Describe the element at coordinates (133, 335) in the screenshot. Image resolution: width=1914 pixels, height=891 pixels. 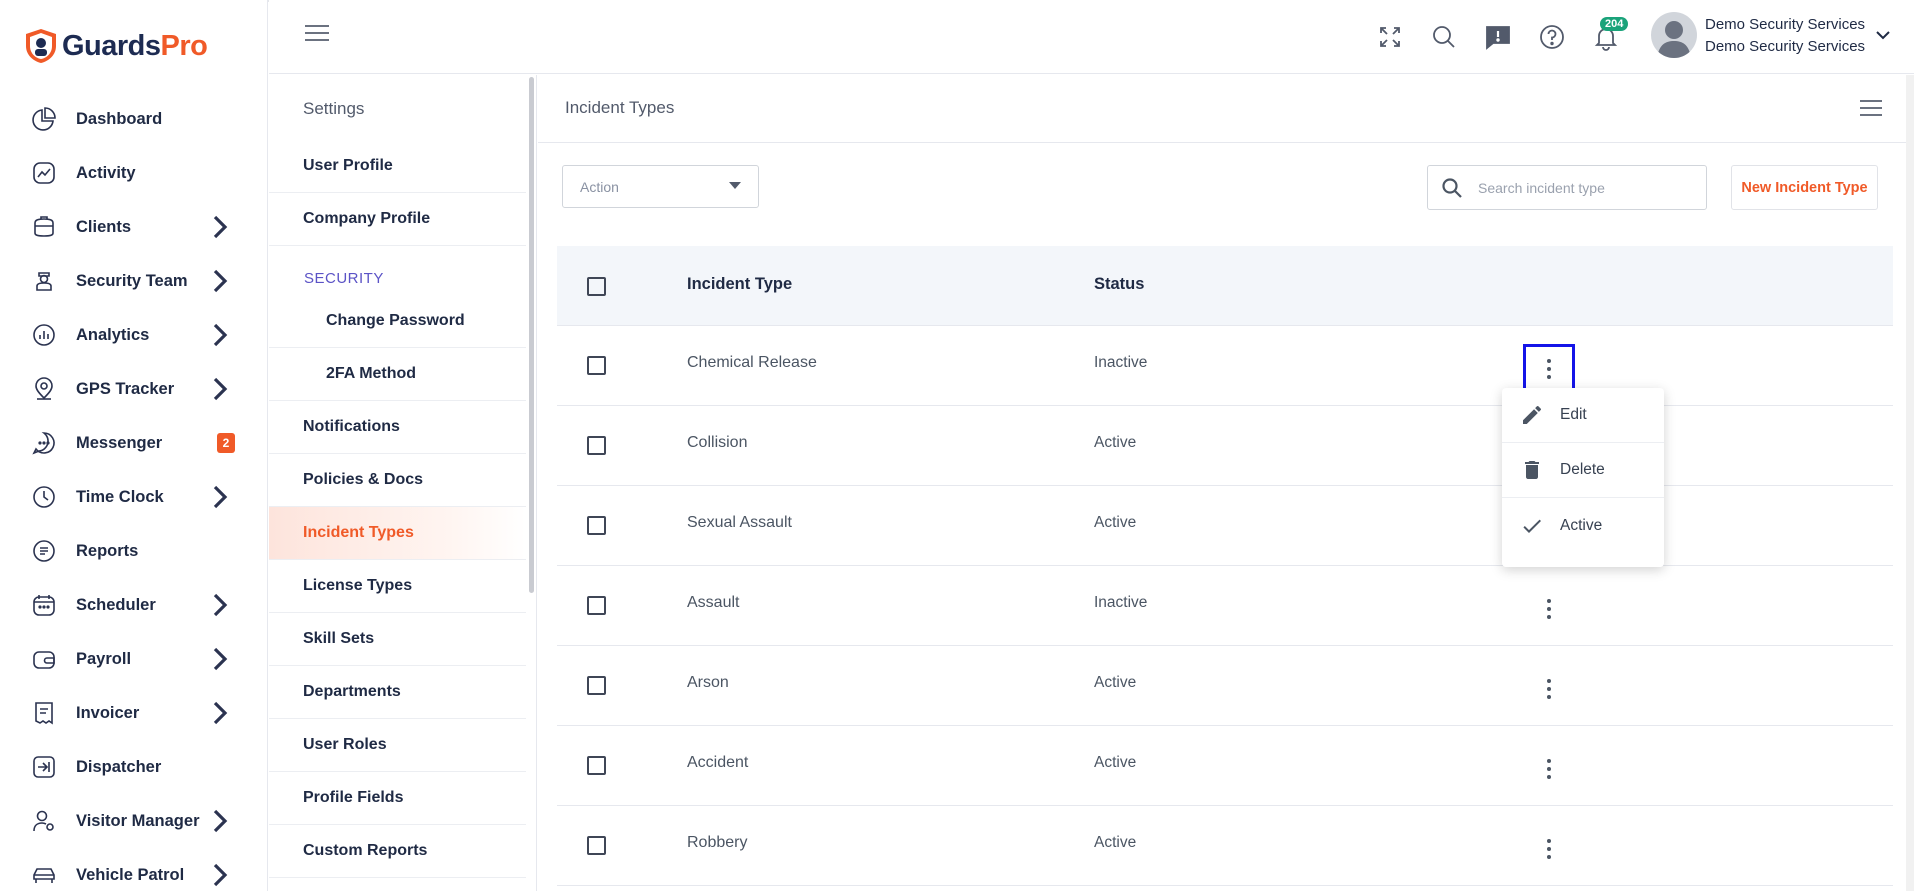
I see `sidebar-item-analytics: Analytics` at that location.